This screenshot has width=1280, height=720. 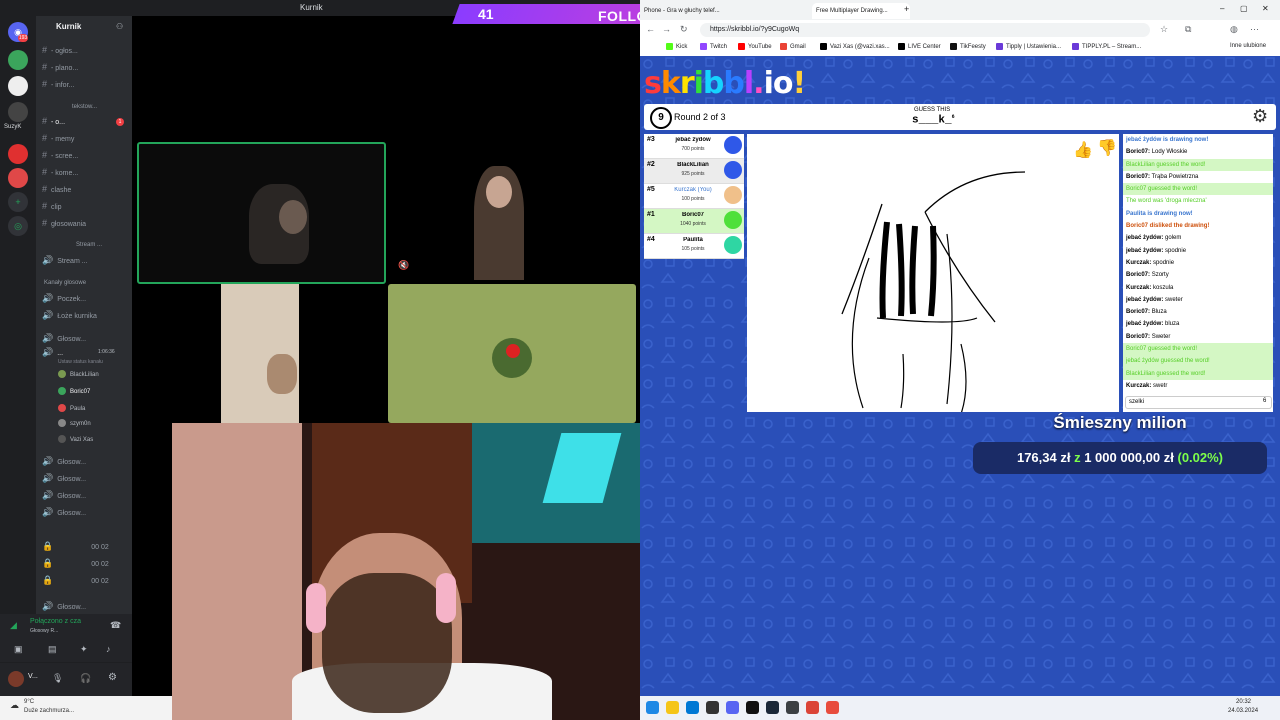 What do you see at coordinates (1164, 29) in the screenshot?
I see `favorite-star-icon: ☆` at bounding box center [1164, 29].